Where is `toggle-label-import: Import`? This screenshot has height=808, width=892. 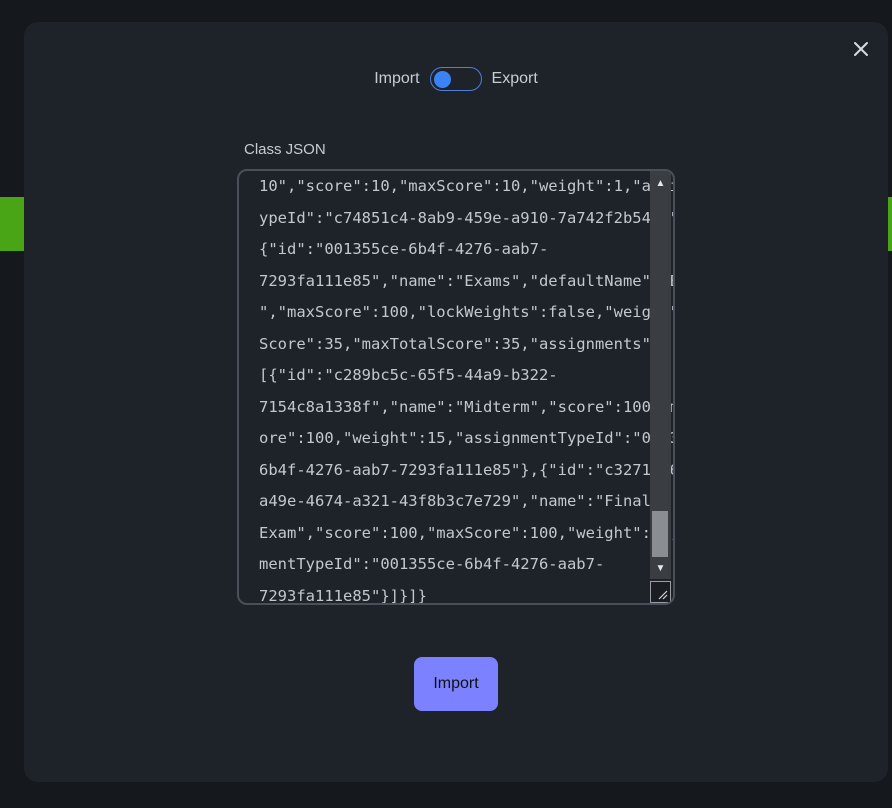 toggle-label-import: Import is located at coordinates (397, 78).